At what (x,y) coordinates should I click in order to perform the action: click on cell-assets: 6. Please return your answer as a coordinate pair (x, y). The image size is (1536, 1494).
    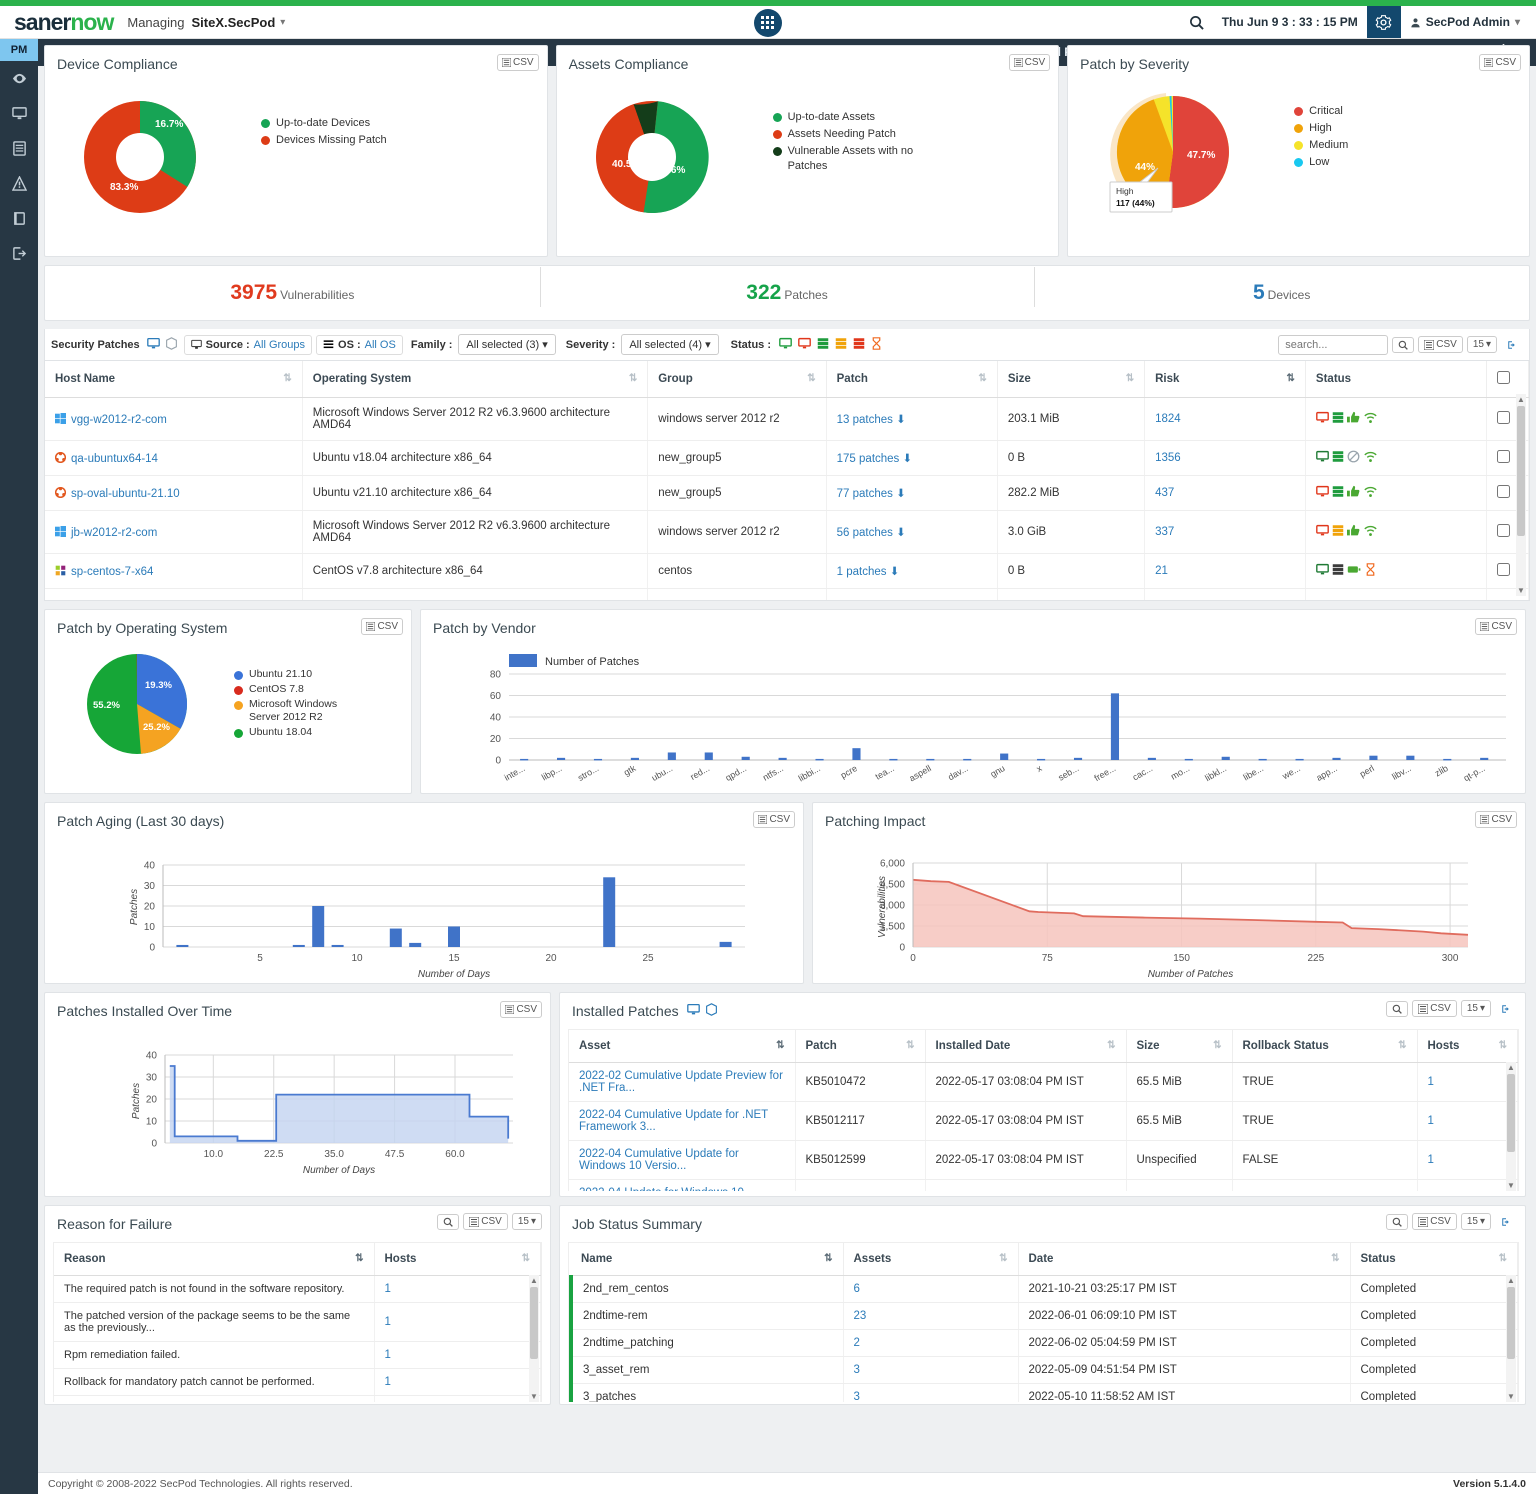
    Looking at the image, I should click on (931, 1289).